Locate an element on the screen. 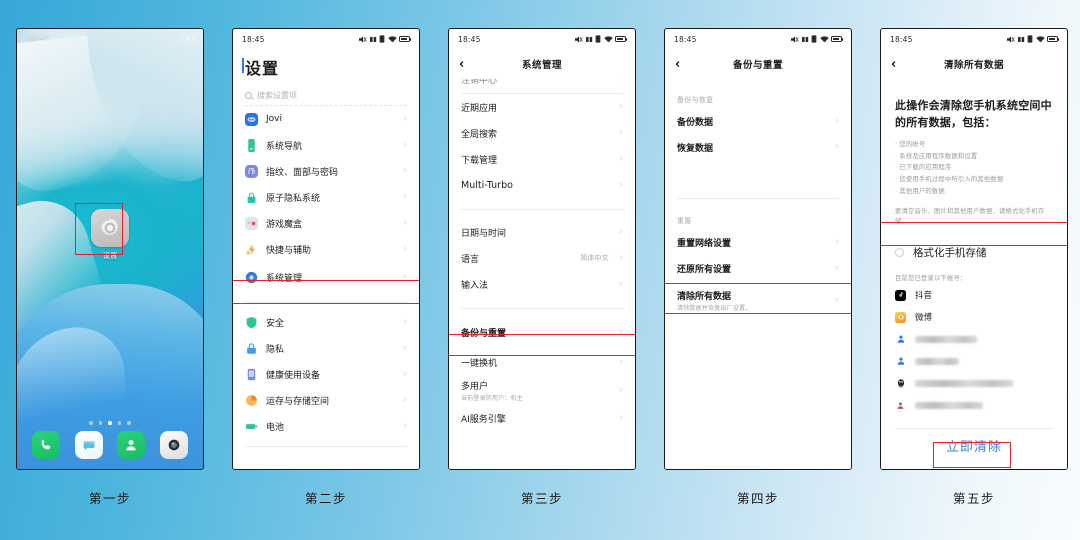 The image size is (1080, 540). app-icon-settings: 设置 is located at coordinates (110, 235).